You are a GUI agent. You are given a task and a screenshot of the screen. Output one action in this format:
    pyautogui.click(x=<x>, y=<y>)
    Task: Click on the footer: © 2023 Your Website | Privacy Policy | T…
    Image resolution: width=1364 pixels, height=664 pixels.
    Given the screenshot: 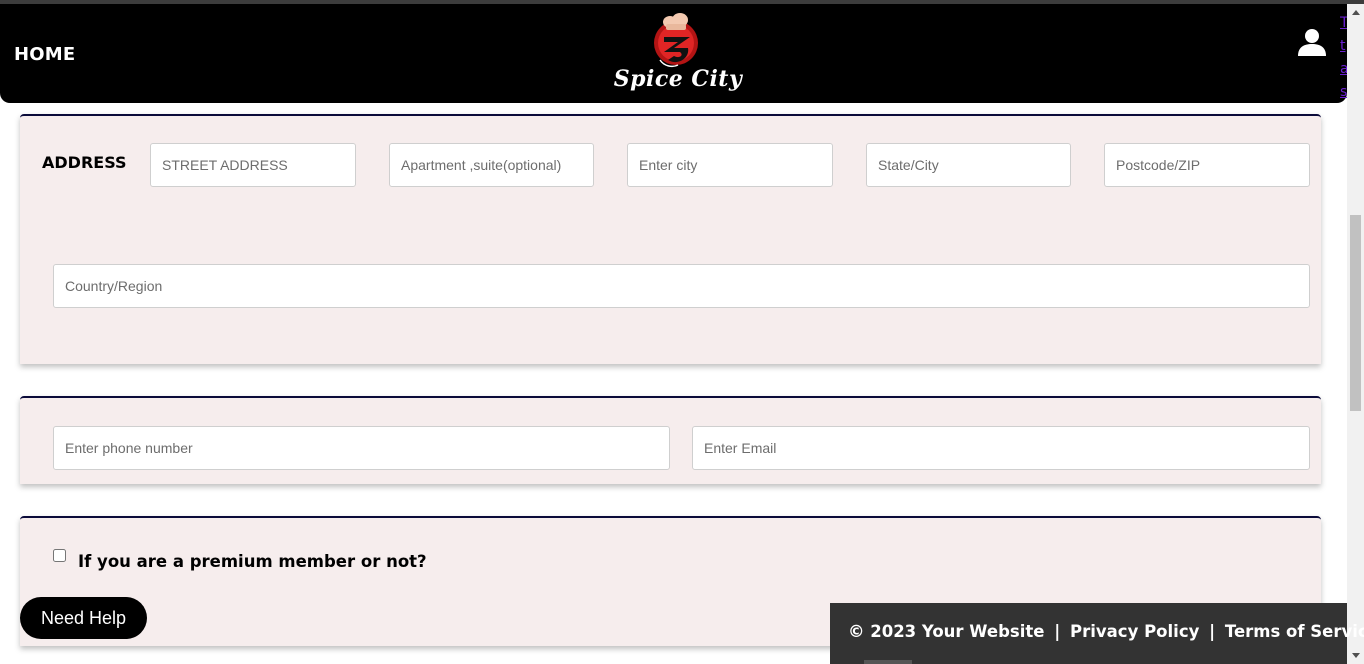 What is the action you would take?
    pyautogui.click(x=1097, y=633)
    